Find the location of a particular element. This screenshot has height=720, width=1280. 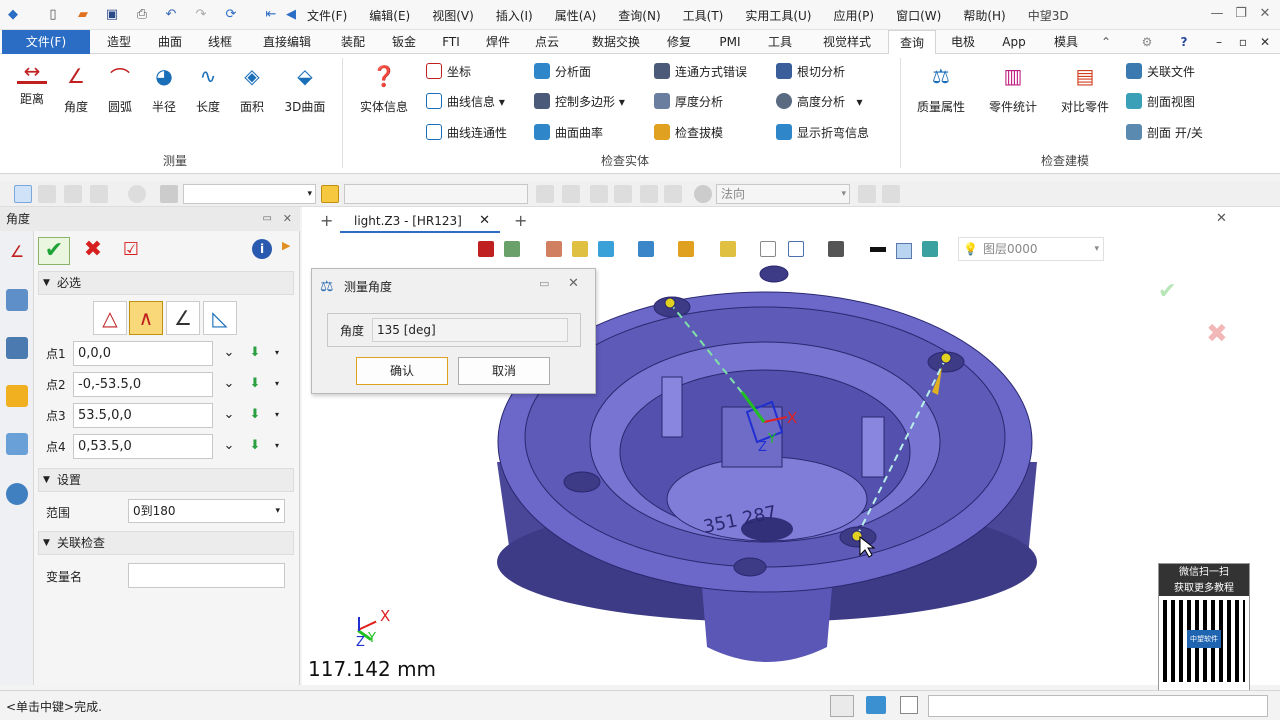

measure-radius-button: ◕ 半径 is located at coordinates (164, 86).